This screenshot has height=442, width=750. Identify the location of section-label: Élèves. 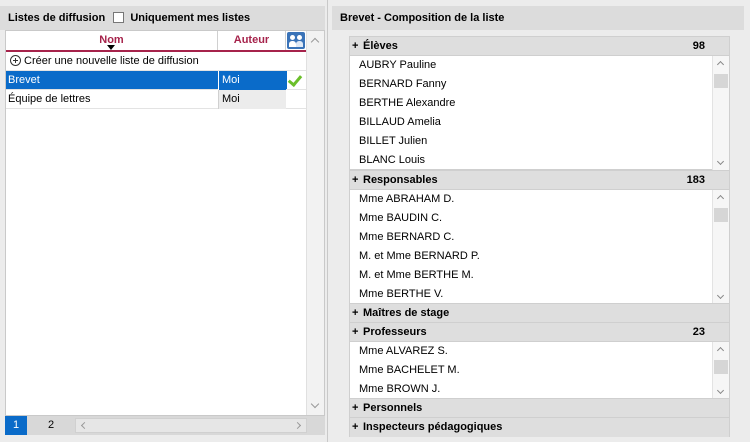
(380, 46).